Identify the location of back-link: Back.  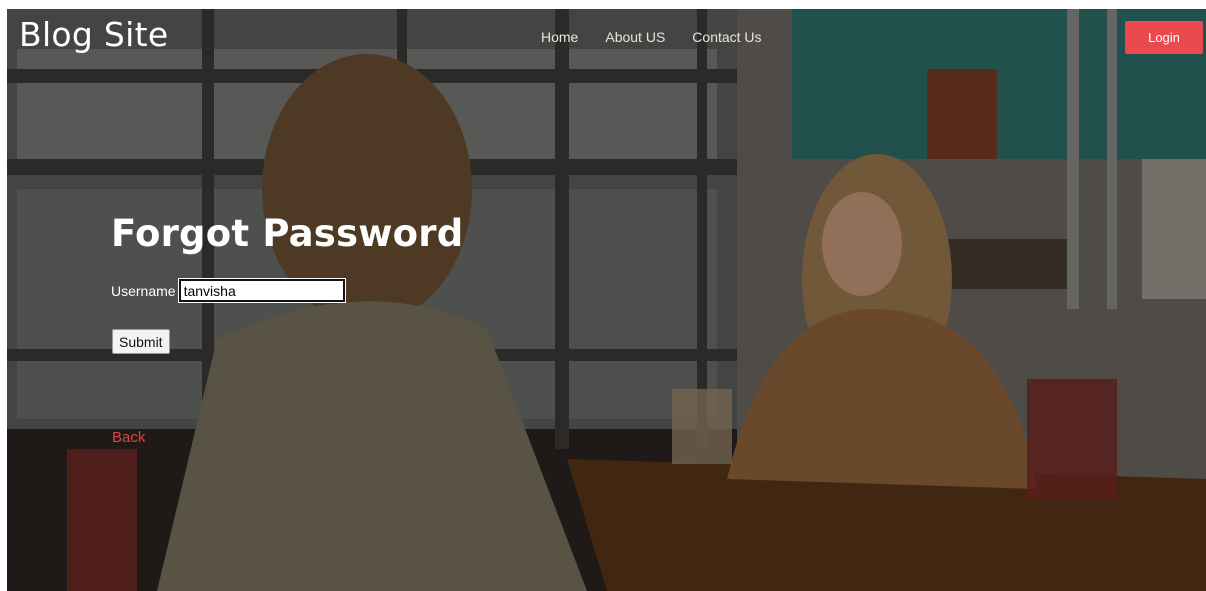
(128, 437).